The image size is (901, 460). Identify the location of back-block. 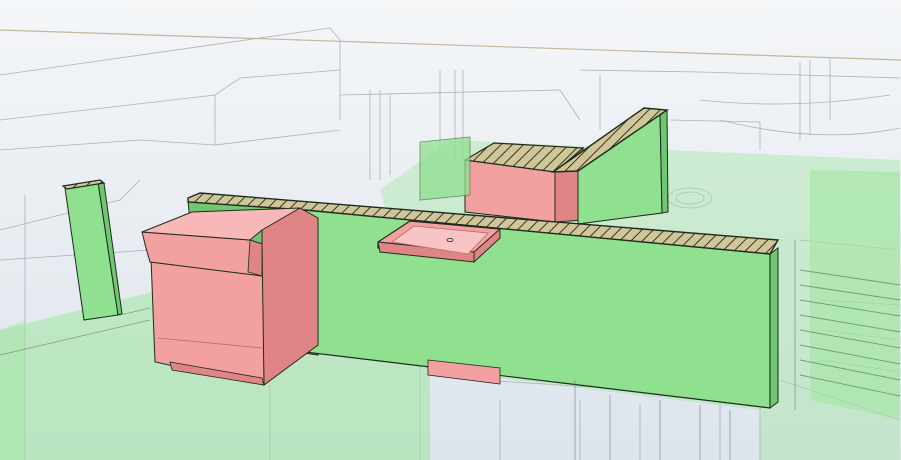
(524, 182).